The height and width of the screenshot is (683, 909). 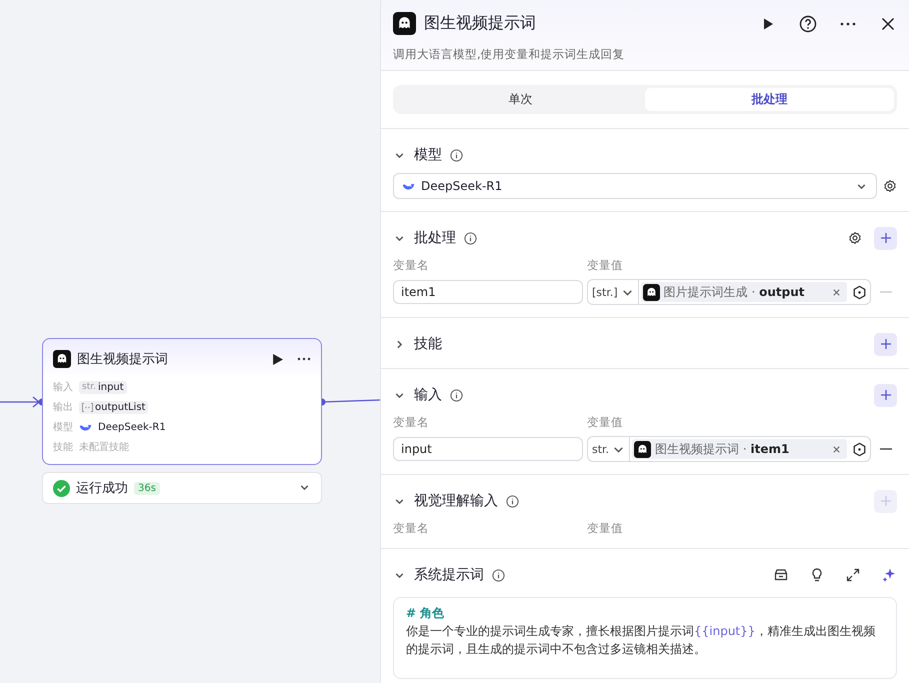 I want to click on variable-value-field: [str.] 图片提示词生成 · output, so click(x=729, y=292).